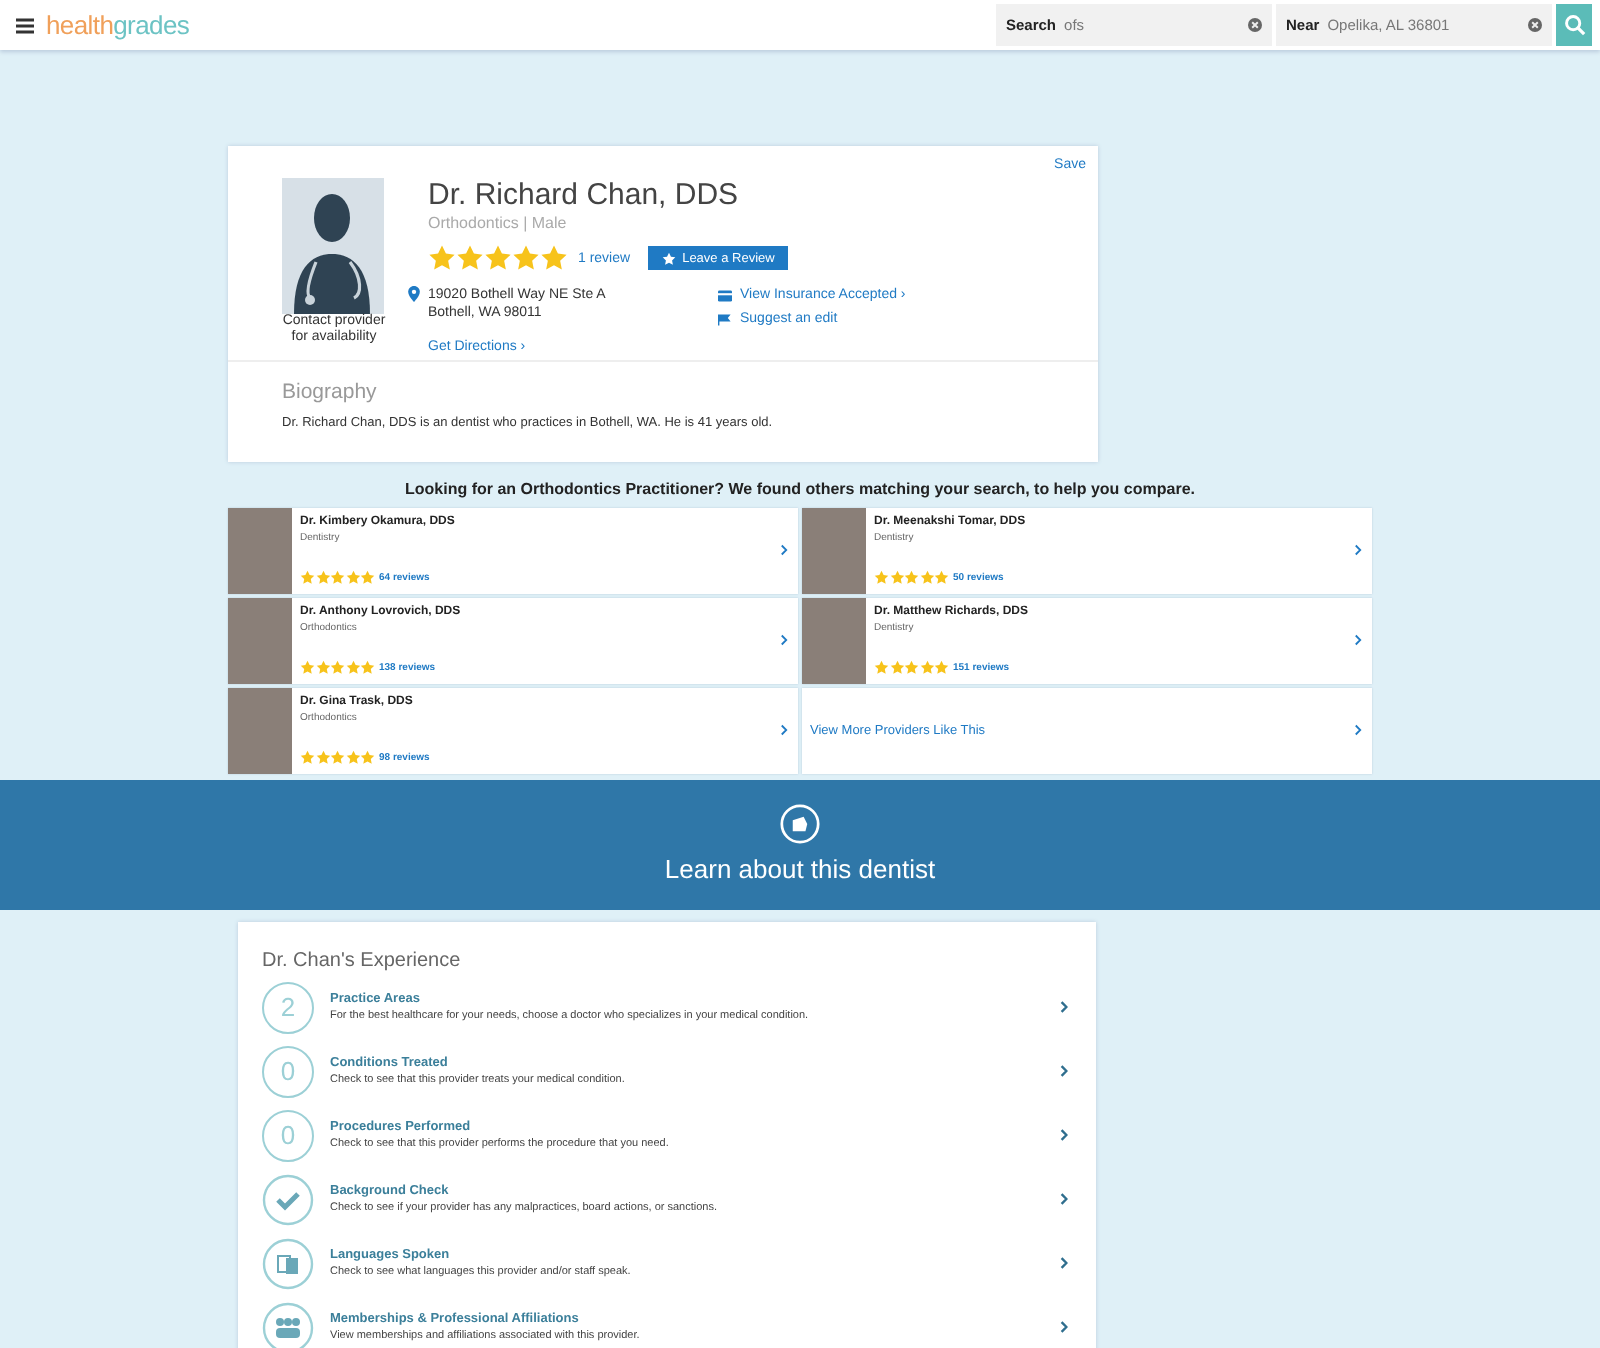 This screenshot has height=1348, width=1600. Describe the element at coordinates (414, 294) in the screenshot. I see `location-pin-icon` at that location.